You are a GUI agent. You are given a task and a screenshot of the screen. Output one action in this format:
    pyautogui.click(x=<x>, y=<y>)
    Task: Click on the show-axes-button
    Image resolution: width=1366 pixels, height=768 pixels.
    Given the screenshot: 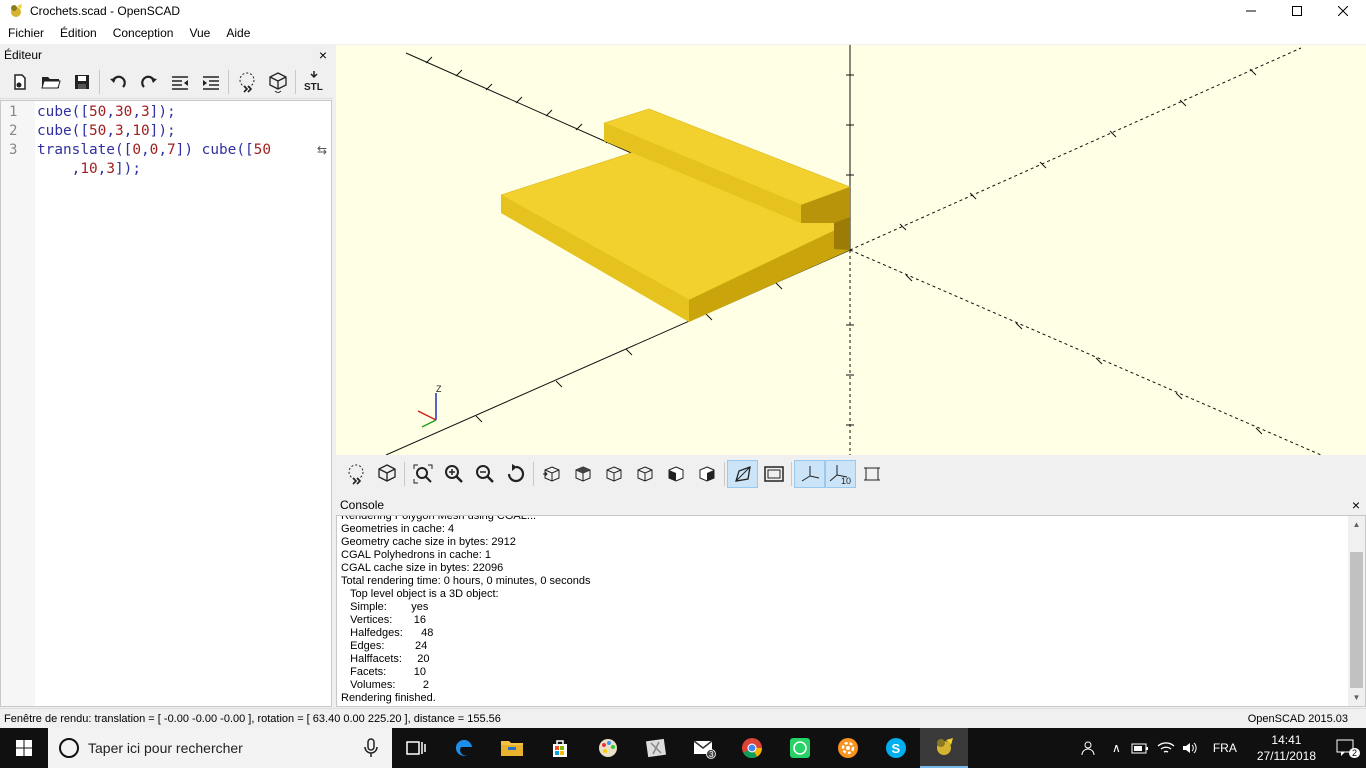 What is the action you would take?
    pyautogui.click(x=809, y=474)
    